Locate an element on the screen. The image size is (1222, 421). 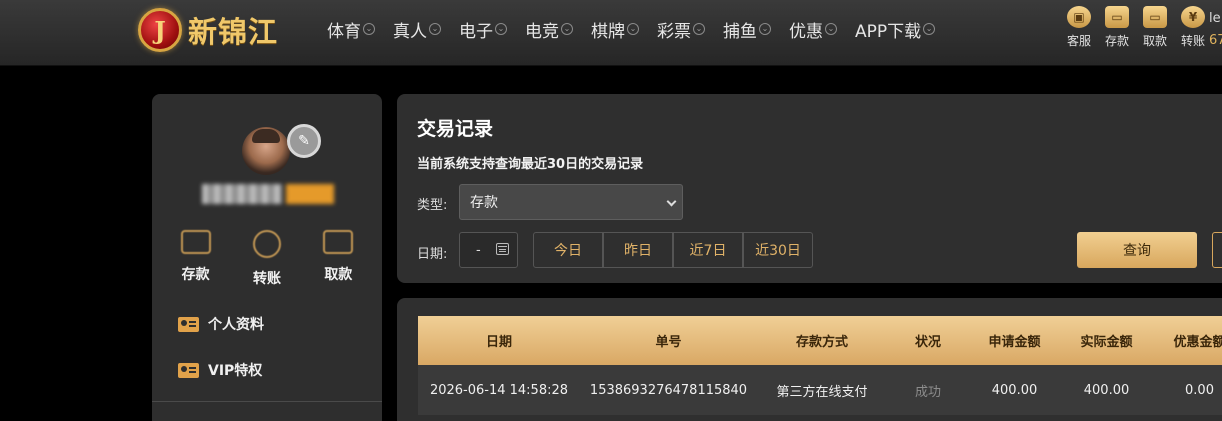
sidebar-transfer-button: 转账 is located at coordinates (267, 259).